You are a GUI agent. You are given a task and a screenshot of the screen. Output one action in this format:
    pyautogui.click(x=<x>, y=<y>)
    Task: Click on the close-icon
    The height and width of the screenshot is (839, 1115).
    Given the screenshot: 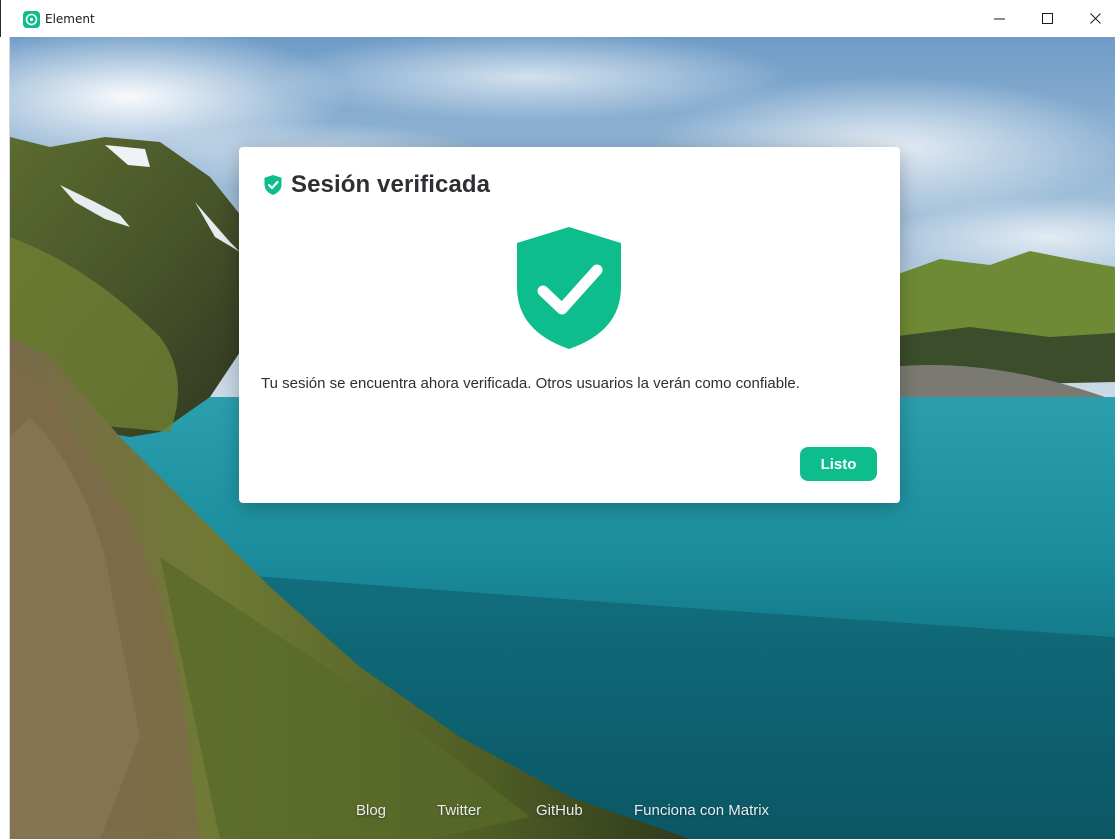 What is the action you would take?
    pyautogui.click(x=1095, y=18)
    